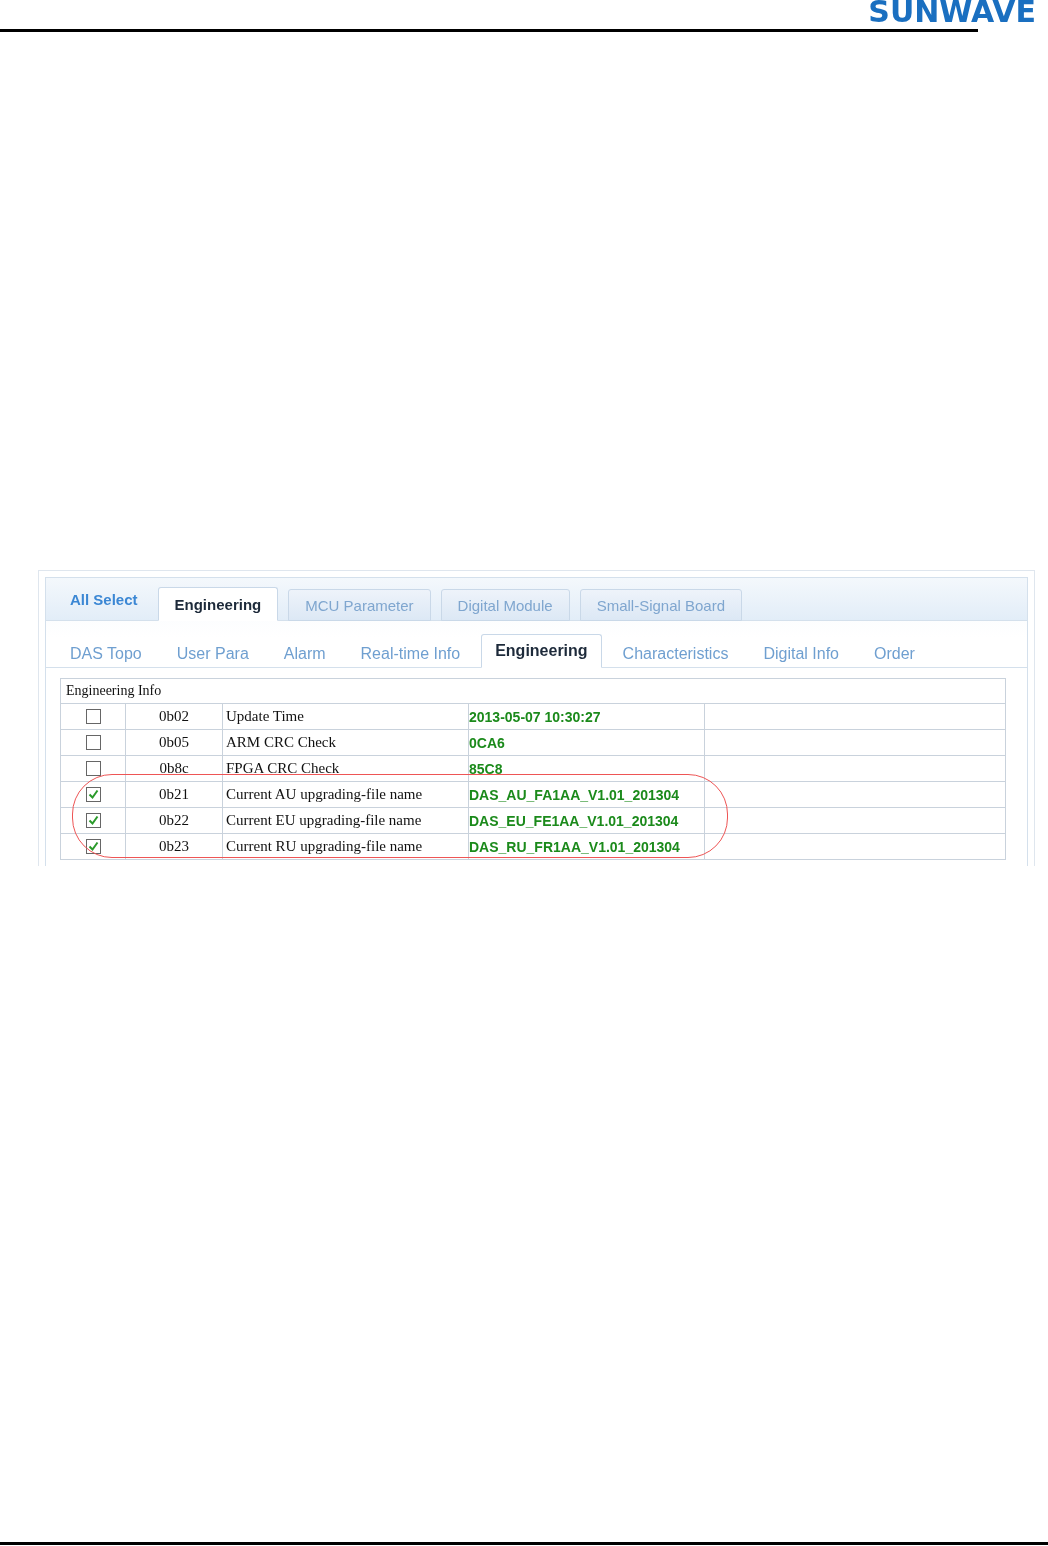  Describe the element at coordinates (304, 653) in the screenshot. I see `tab: Alarm` at that location.